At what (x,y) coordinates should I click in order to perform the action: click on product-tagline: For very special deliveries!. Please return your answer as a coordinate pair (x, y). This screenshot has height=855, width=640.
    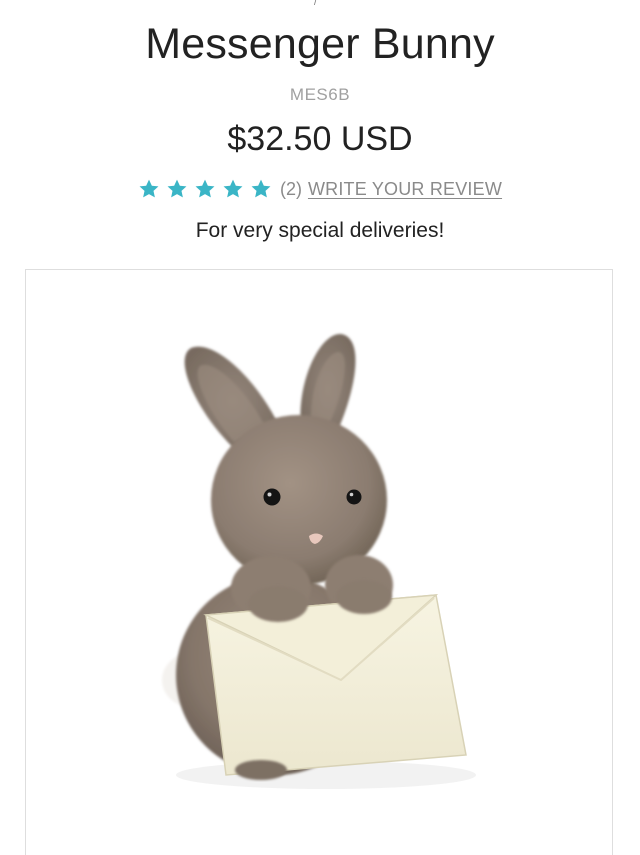
    Looking at the image, I should click on (320, 230).